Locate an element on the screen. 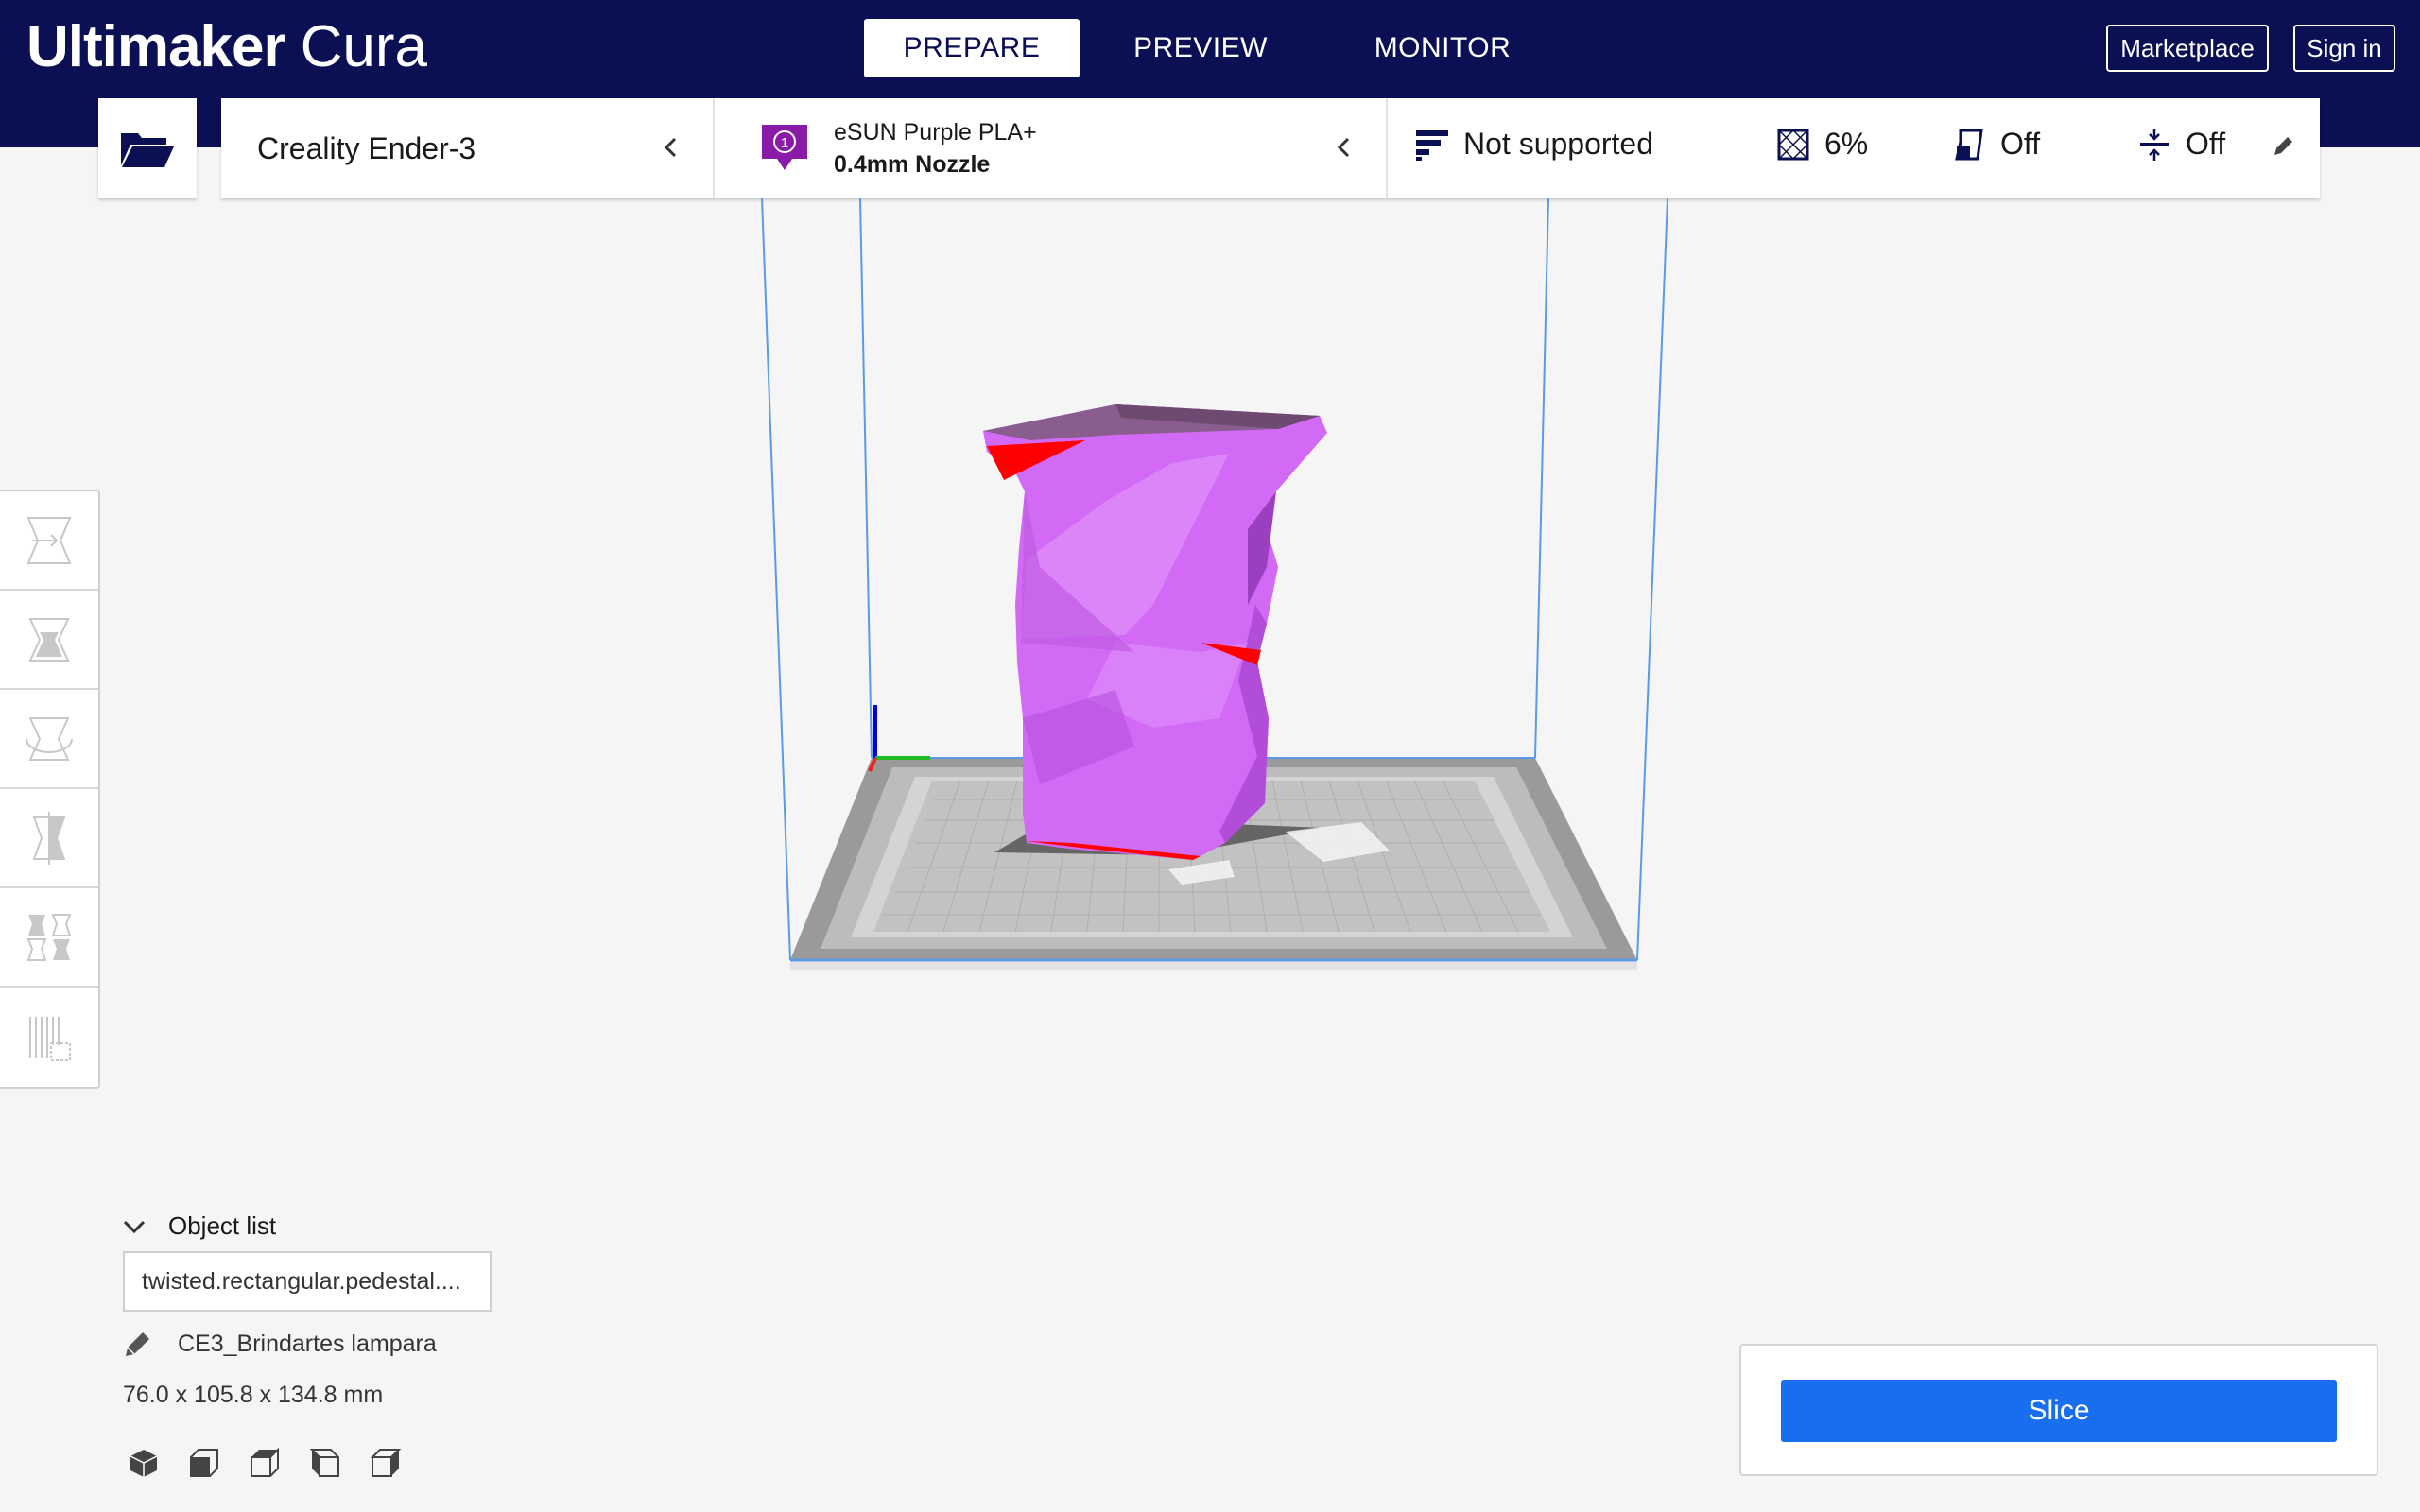  printer-selector: Creality Ender-3 is located at coordinates (468, 148).